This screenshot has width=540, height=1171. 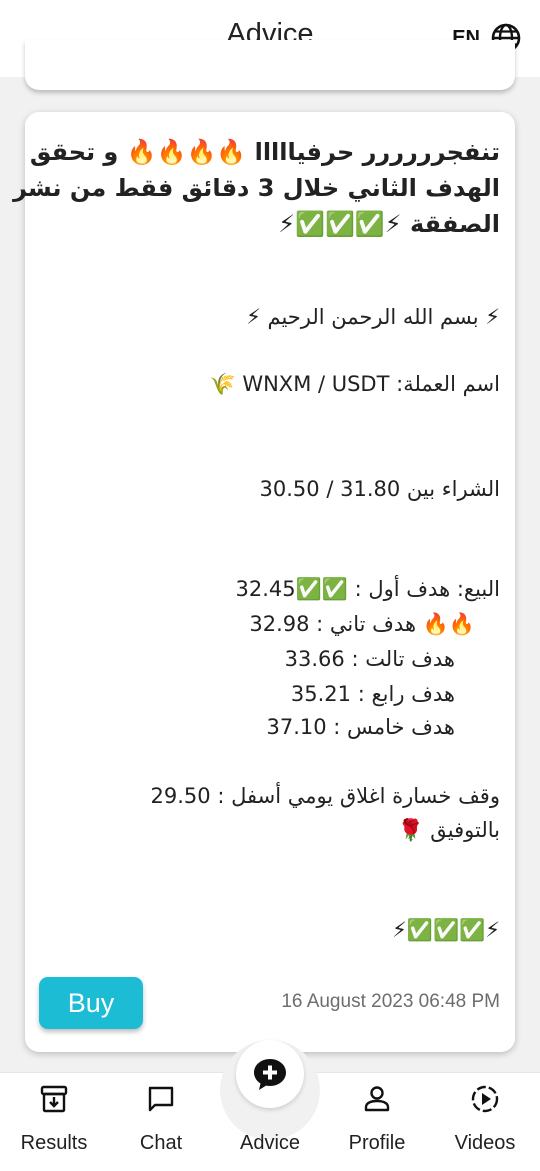 What do you see at coordinates (372, 694) in the screenshot?
I see `sell-target-line: هدف رابع : 35.21` at bounding box center [372, 694].